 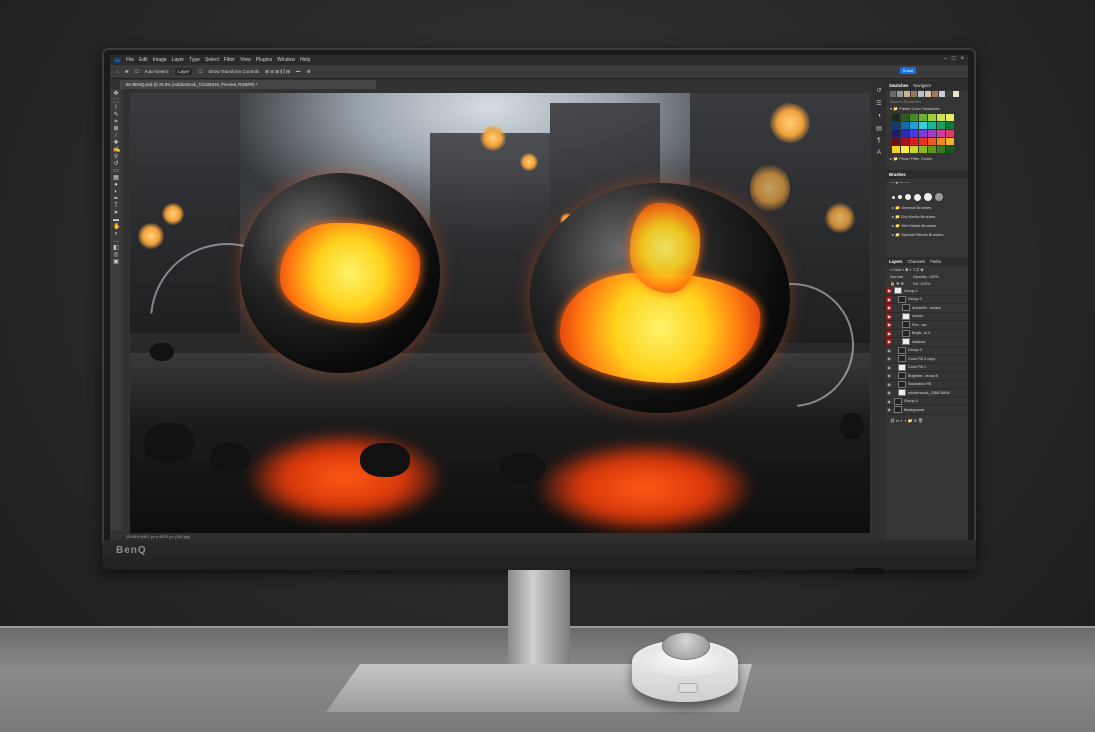 I want to click on tab-swatches: Swatches, so click(x=898, y=85).